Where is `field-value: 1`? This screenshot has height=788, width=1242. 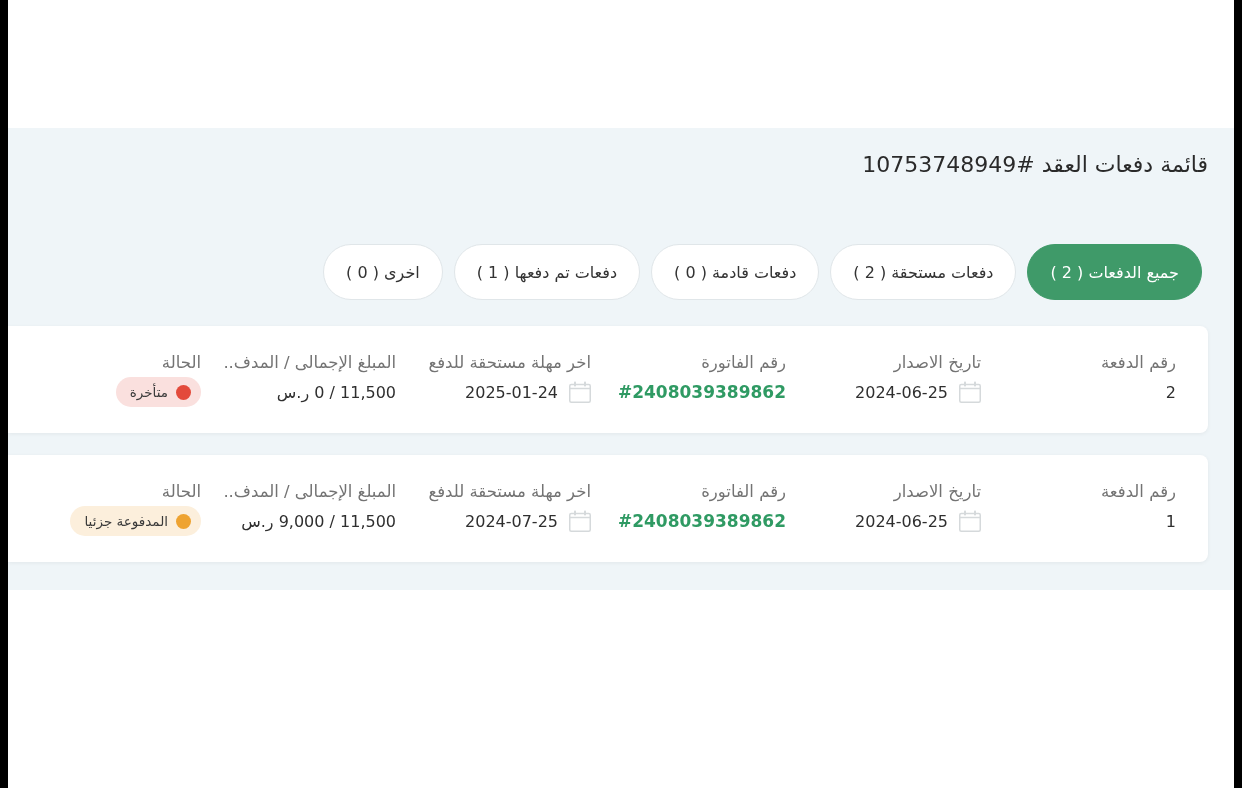 field-value: 1 is located at coordinates (1170, 521).